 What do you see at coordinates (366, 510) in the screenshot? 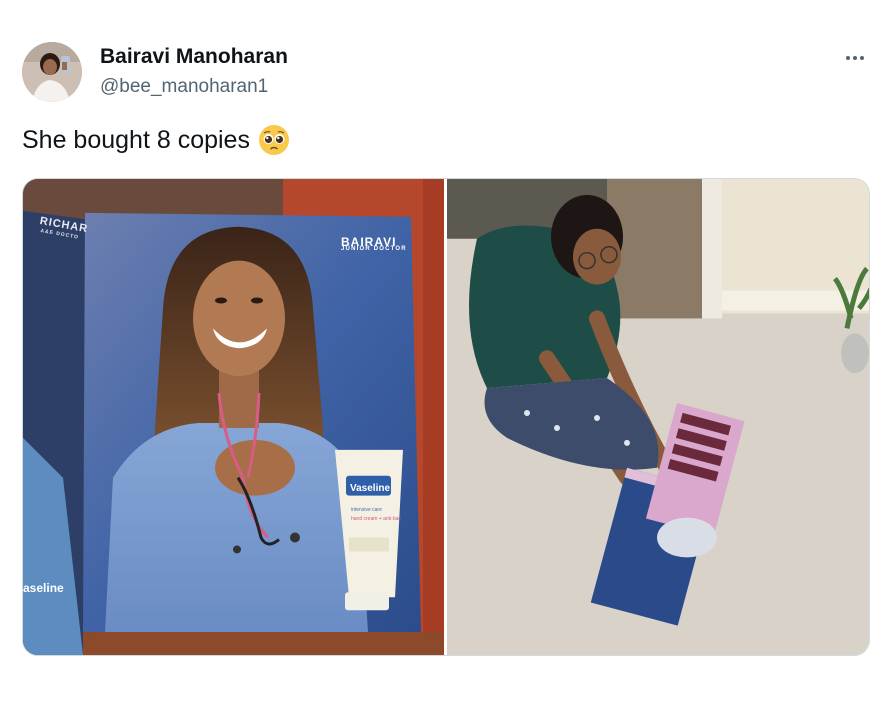
I see `tube-product-line: intensive care` at bounding box center [366, 510].